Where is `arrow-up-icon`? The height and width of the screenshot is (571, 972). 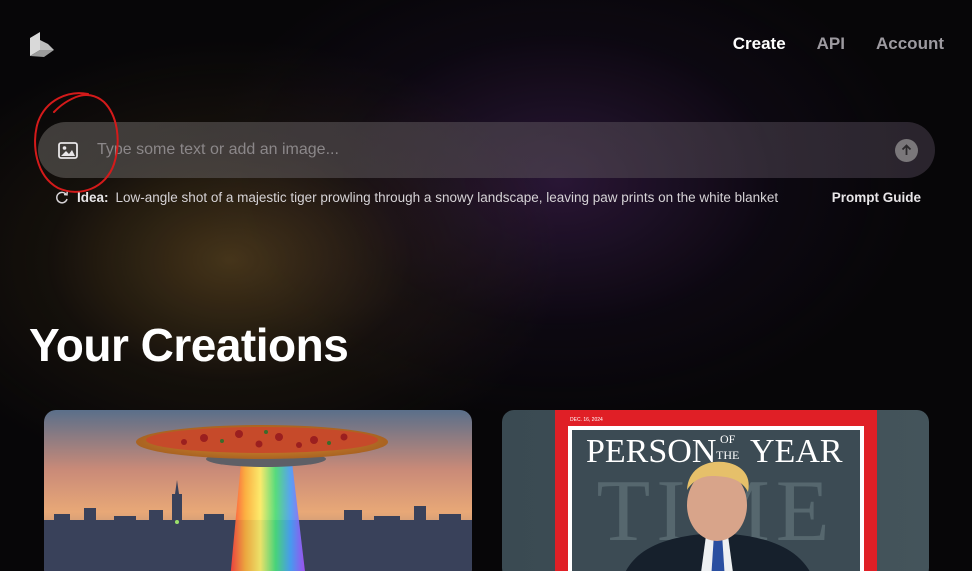
arrow-up-icon is located at coordinates (906, 149).